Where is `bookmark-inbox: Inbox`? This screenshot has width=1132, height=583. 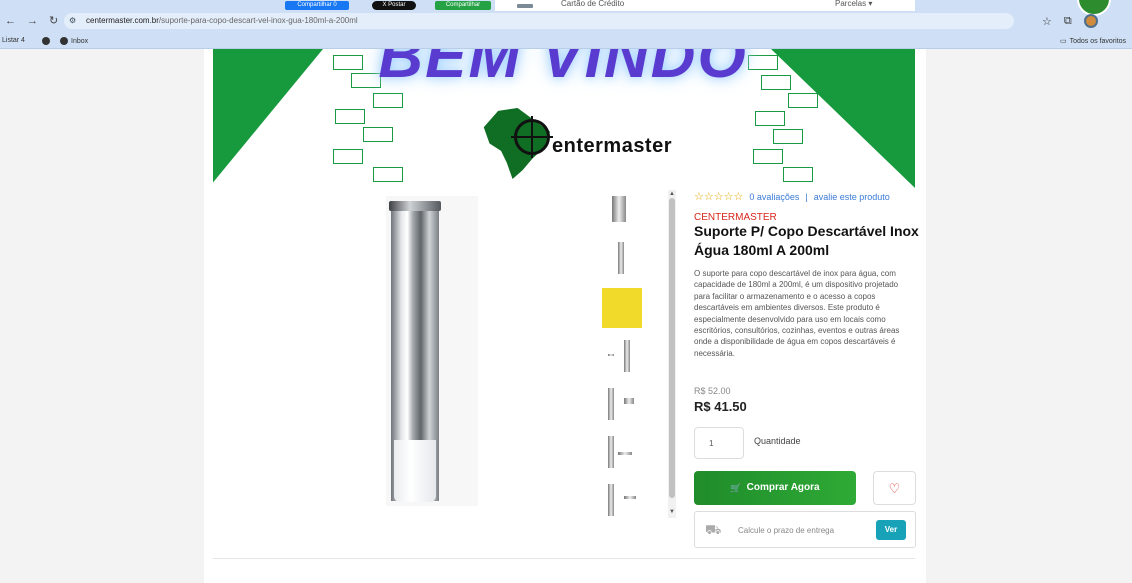 bookmark-inbox: Inbox is located at coordinates (74, 41).